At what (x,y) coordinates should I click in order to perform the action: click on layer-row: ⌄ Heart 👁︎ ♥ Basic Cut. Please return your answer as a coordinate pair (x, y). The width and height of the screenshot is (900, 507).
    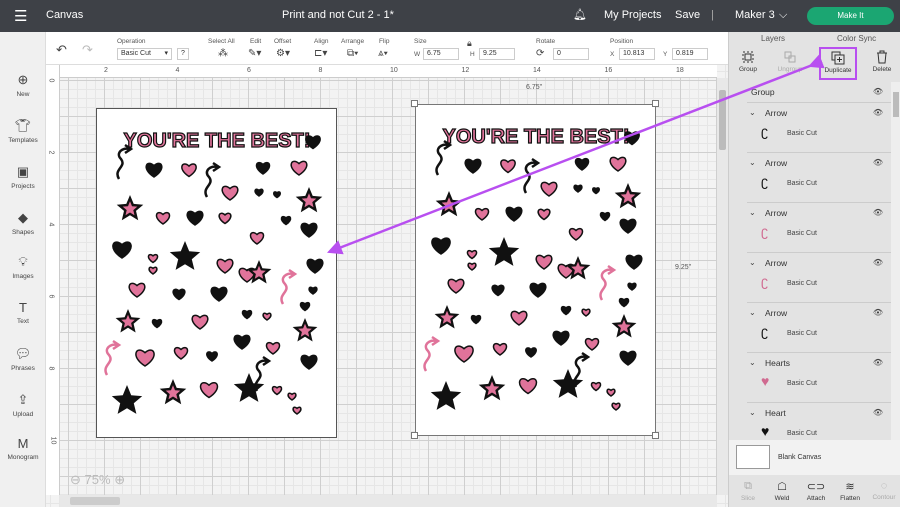
    Looking at the image, I should click on (819, 421).